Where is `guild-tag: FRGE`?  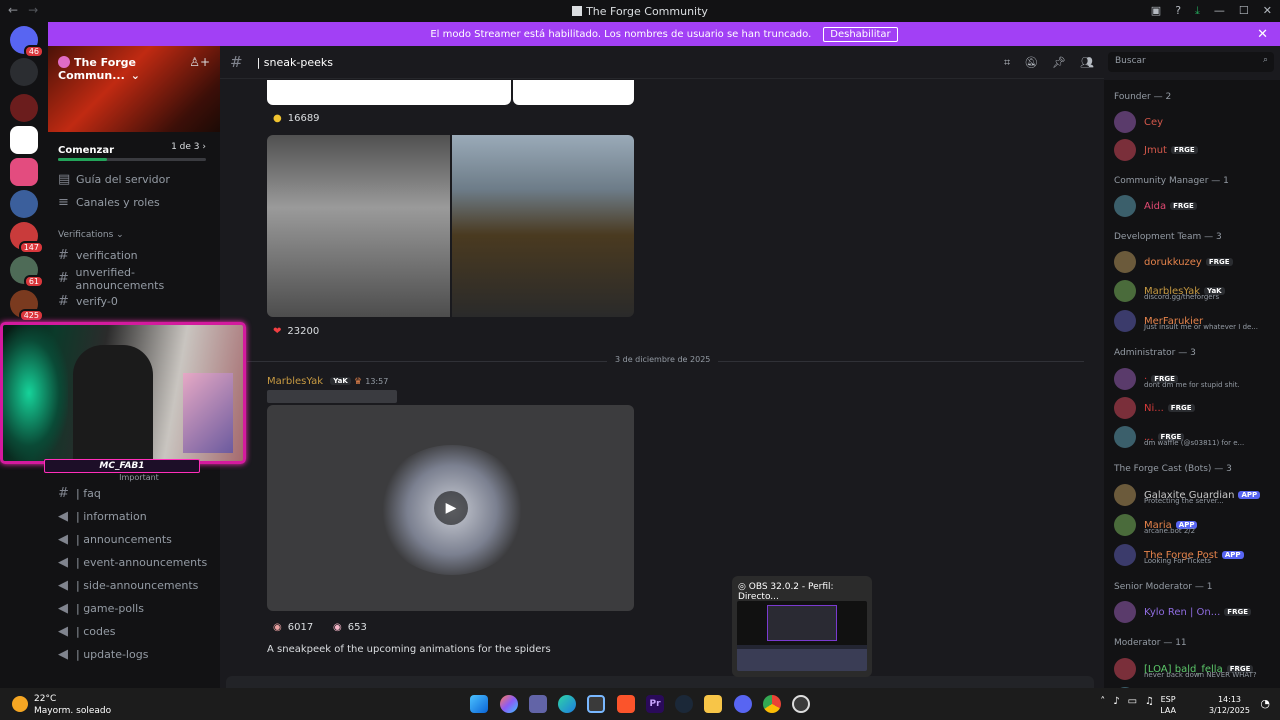
guild-tag: FRGE is located at coordinates (1184, 150).